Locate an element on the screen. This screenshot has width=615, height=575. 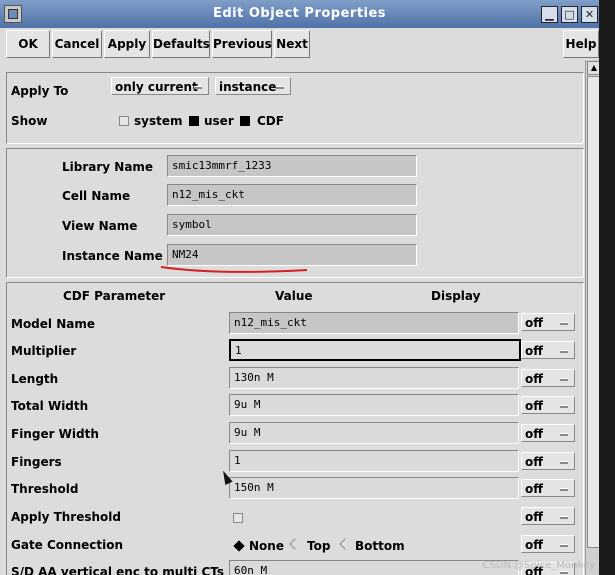
gate-bottom-label: Bottom is located at coordinates (380, 546).